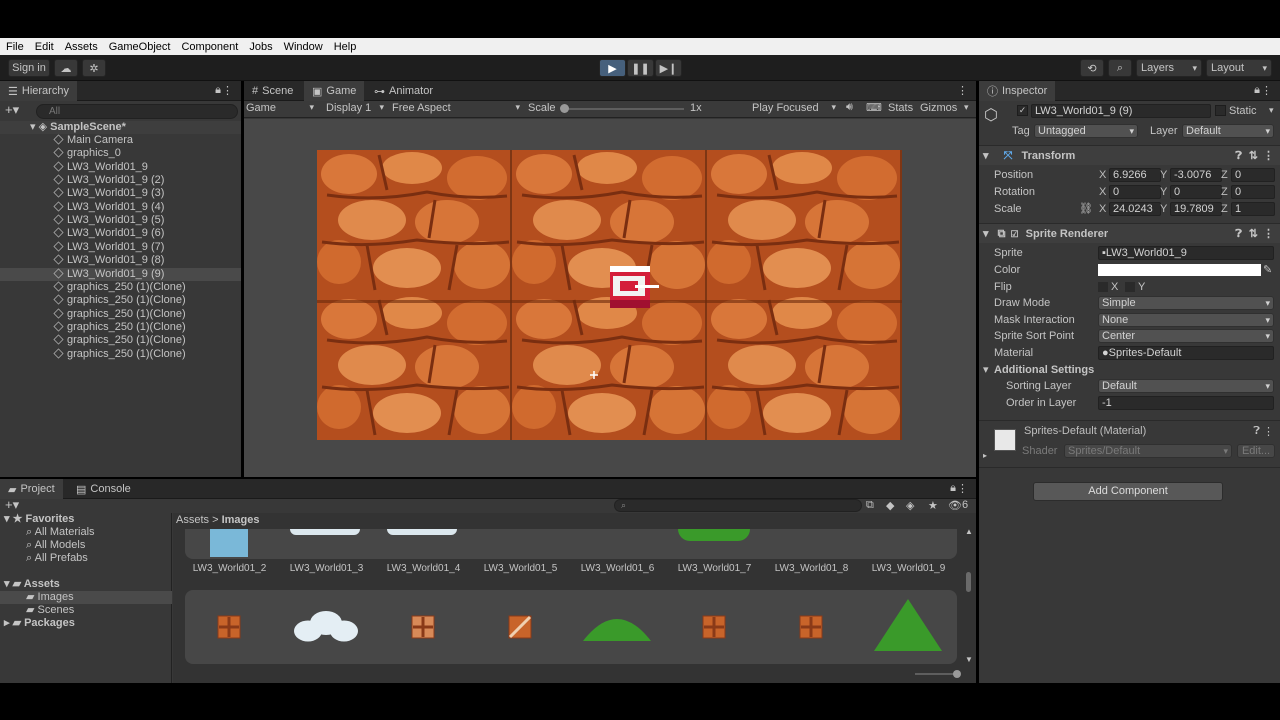  I want to click on flip-y-checkbox, so click(1130, 287).